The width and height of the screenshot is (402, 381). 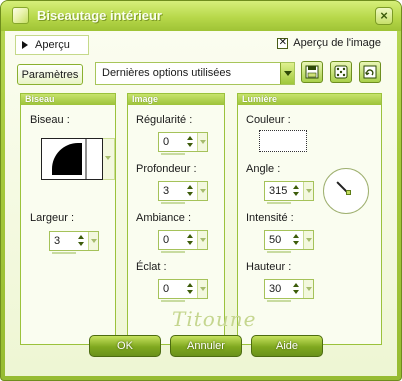 I want to click on angle-spinbox: 315, so click(x=289, y=192).